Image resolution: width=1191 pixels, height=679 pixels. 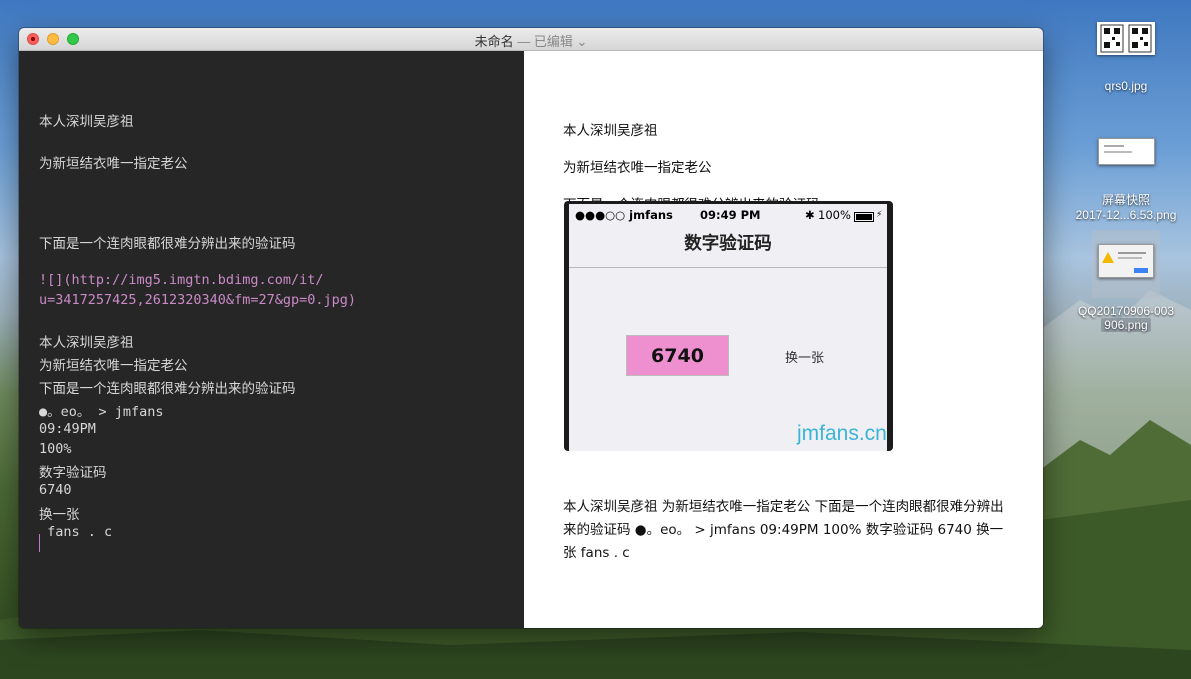 I want to click on phone-time: 09:49 PM, so click(x=730, y=215).